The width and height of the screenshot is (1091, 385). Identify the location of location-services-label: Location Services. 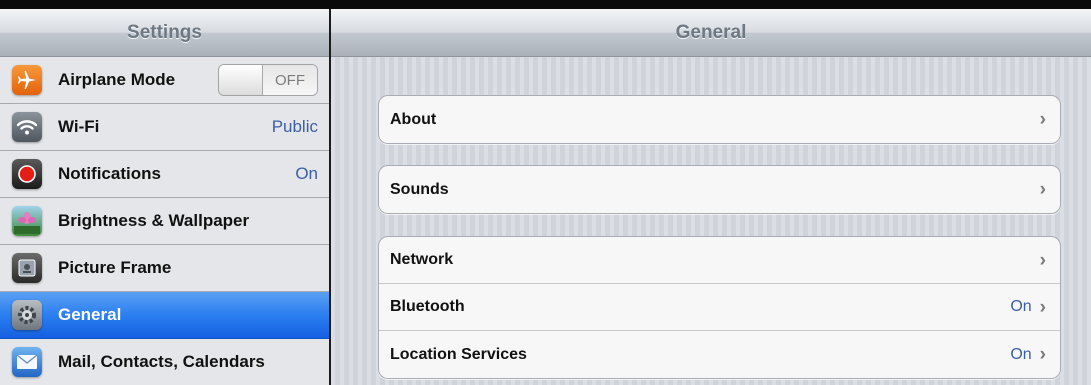
(458, 354).